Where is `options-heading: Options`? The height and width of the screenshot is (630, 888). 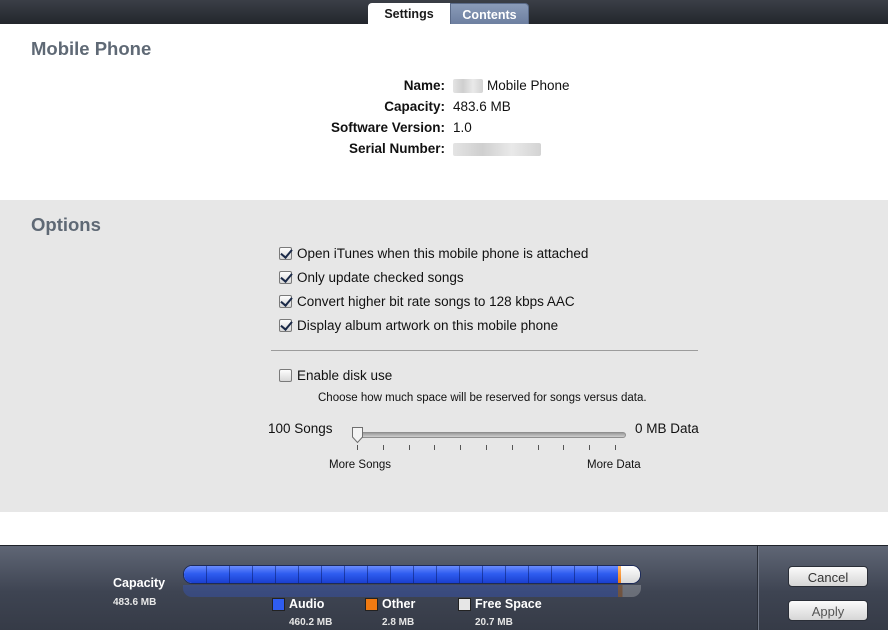 options-heading: Options is located at coordinates (66, 224).